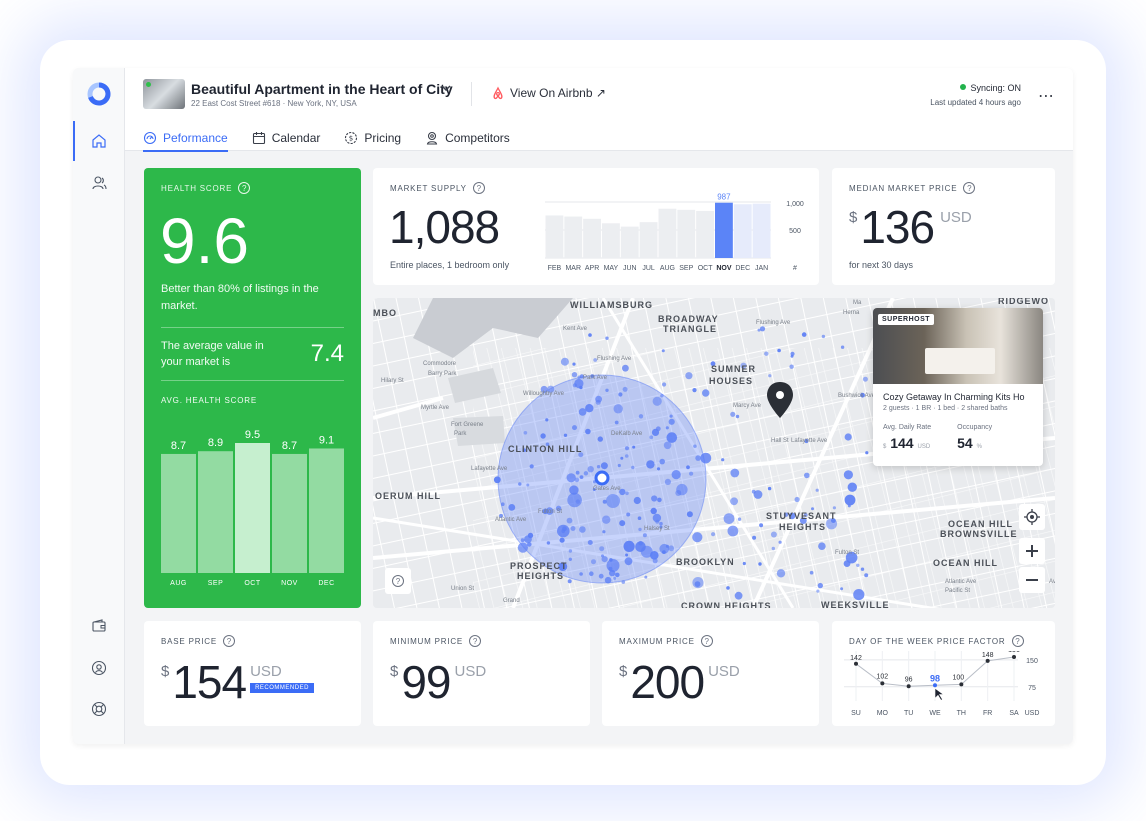 The width and height of the screenshot is (1146, 821). What do you see at coordinates (209, 400) in the screenshot?
I see `avg-health-score-label: AVG. HEALTH SCORE` at bounding box center [209, 400].